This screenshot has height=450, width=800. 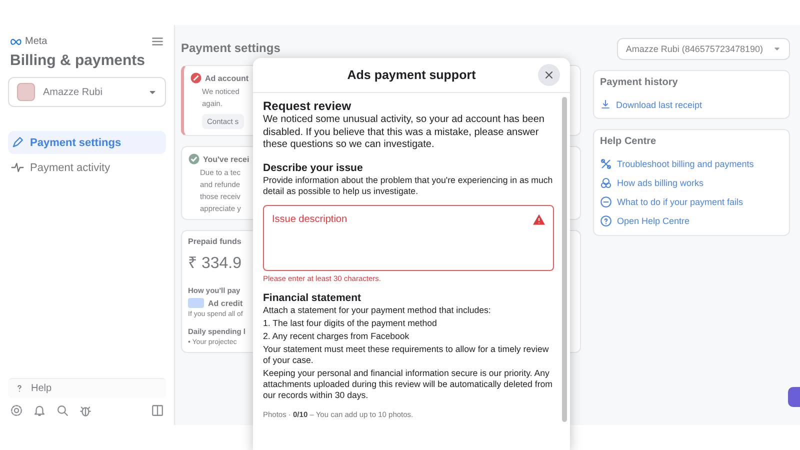 I want to click on close-button, so click(x=549, y=75).